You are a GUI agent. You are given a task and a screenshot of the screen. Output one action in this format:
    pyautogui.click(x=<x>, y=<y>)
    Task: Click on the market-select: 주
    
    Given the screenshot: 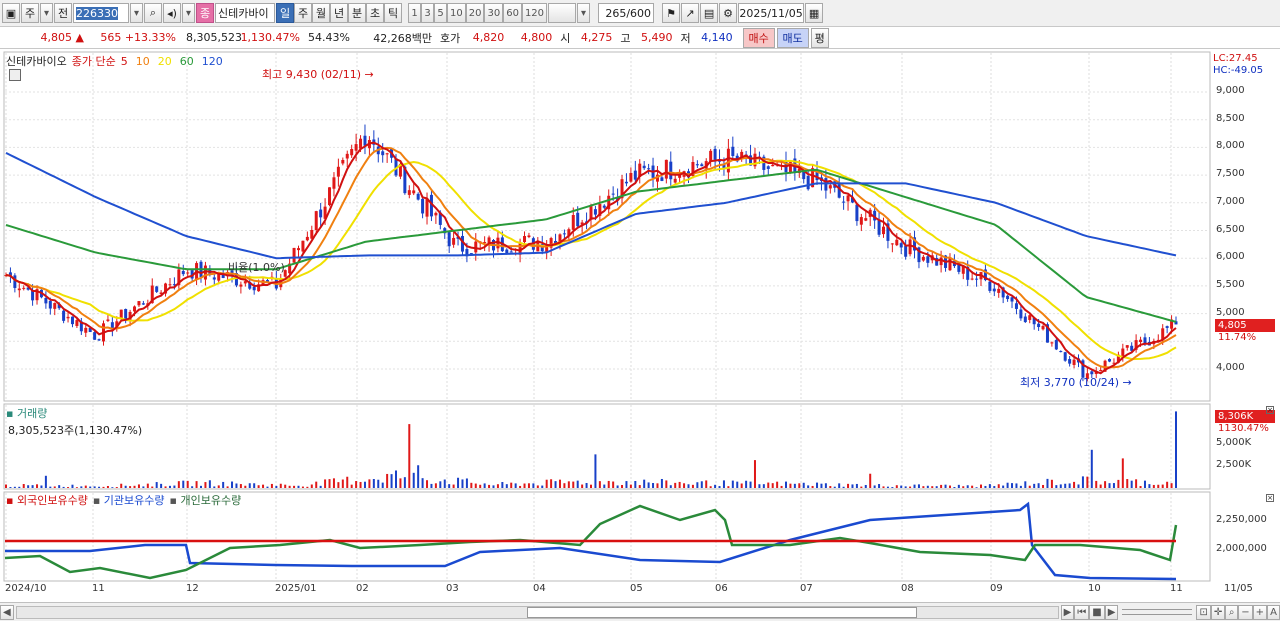 What is the action you would take?
    pyautogui.click(x=30, y=13)
    